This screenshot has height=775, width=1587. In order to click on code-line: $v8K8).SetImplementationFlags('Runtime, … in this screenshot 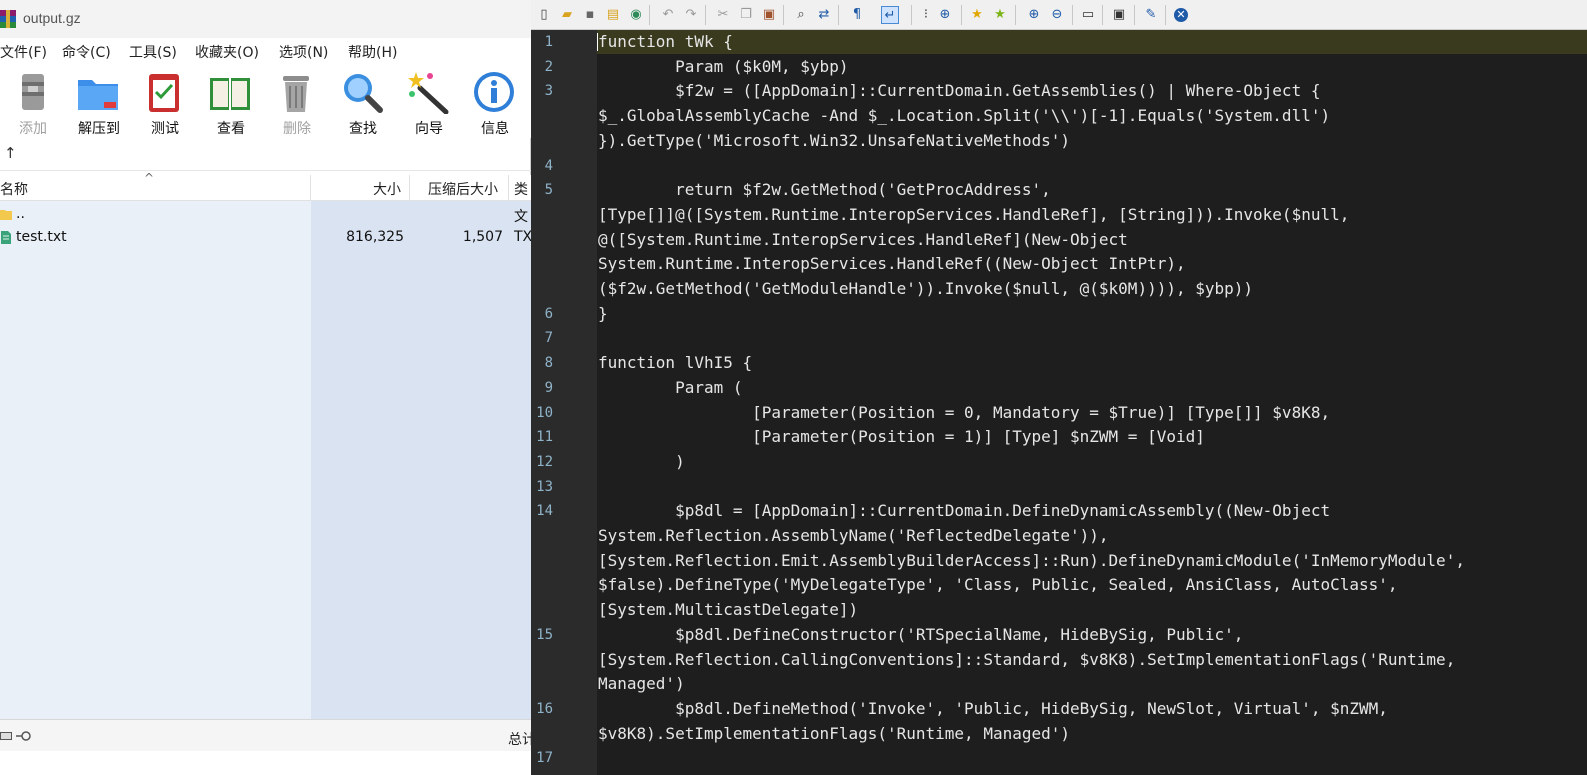, I will do `click(834, 733)`.